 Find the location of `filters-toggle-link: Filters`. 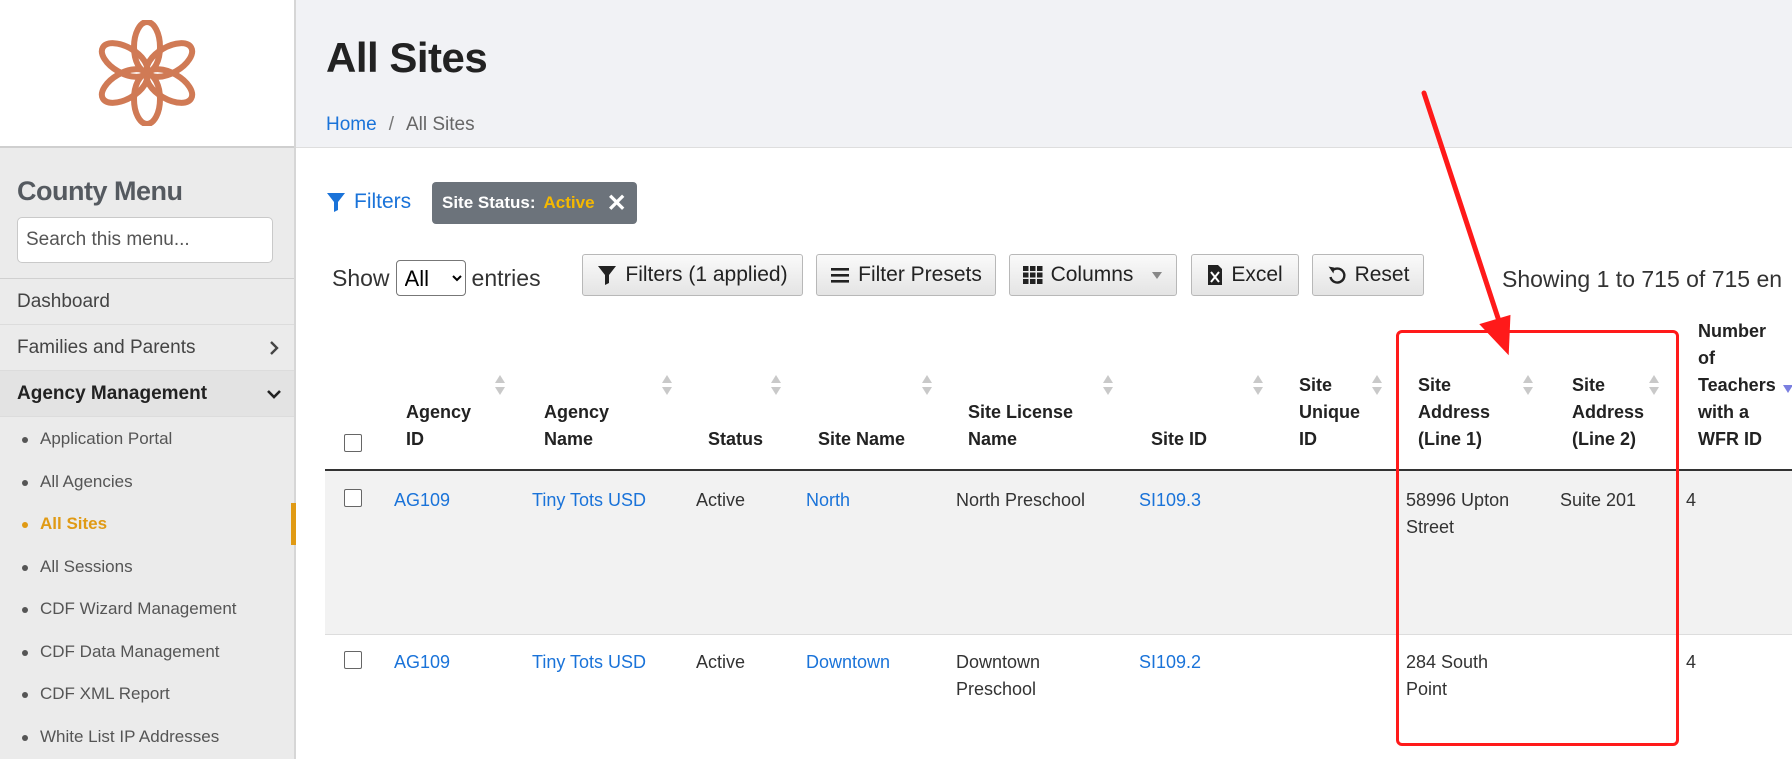

filters-toggle-link: Filters is located at coordinates (368, 202).